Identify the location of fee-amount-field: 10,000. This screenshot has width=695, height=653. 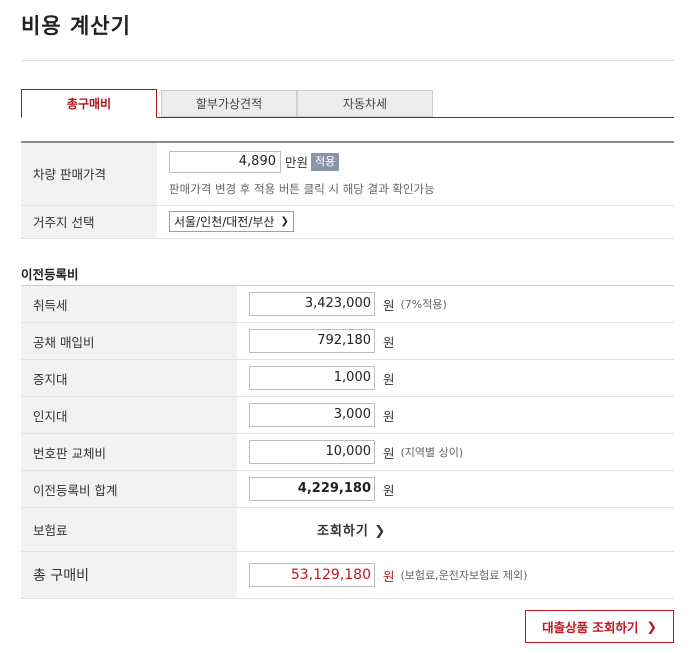
(312, 452).